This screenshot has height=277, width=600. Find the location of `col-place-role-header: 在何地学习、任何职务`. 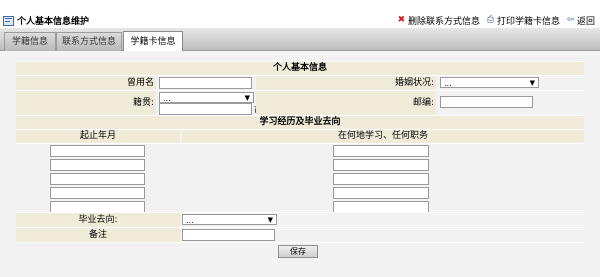

col-place-role-header: 在何地学习、任何职务 is located at coordinates (383, 136).